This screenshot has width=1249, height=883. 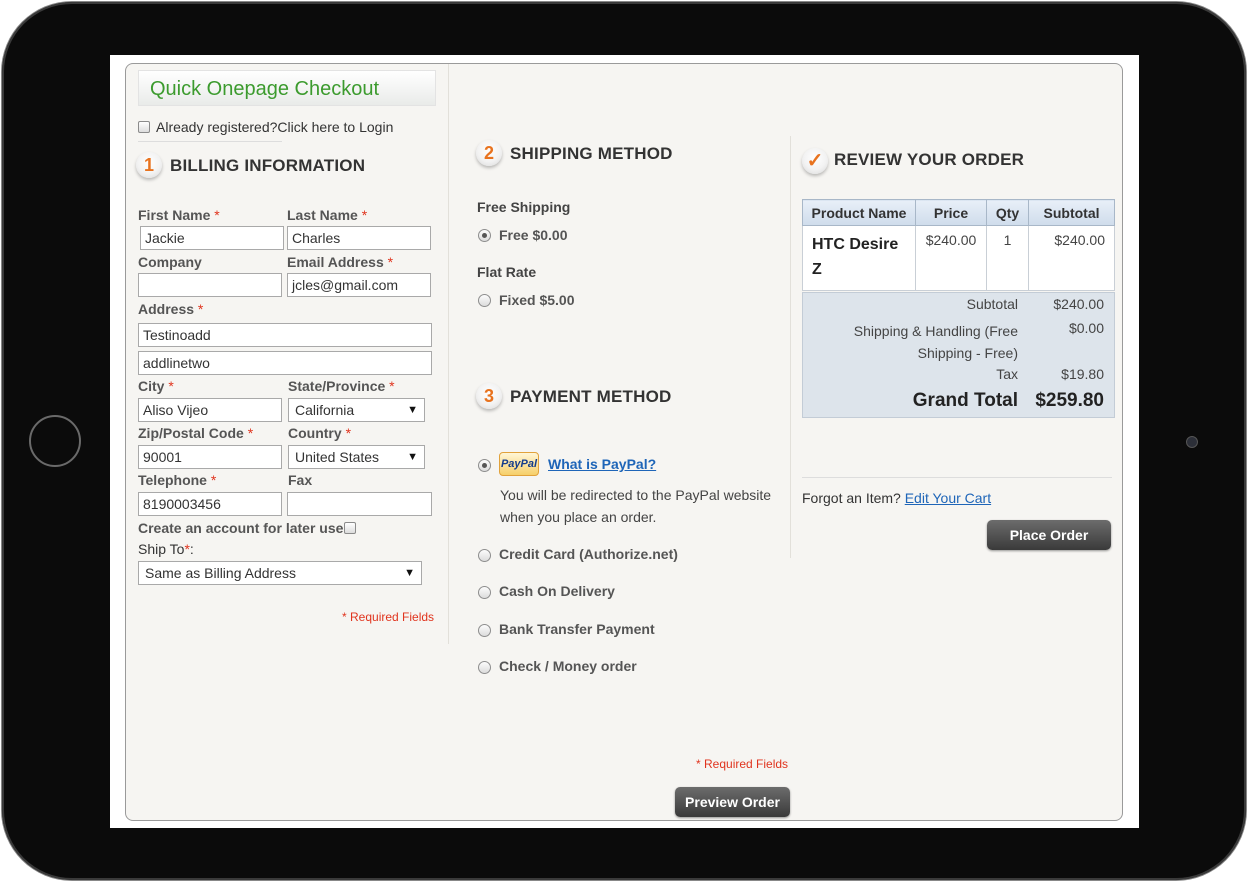 I want to click on ship-to-value: Same as Billing Address, so click(x=220, y=573).